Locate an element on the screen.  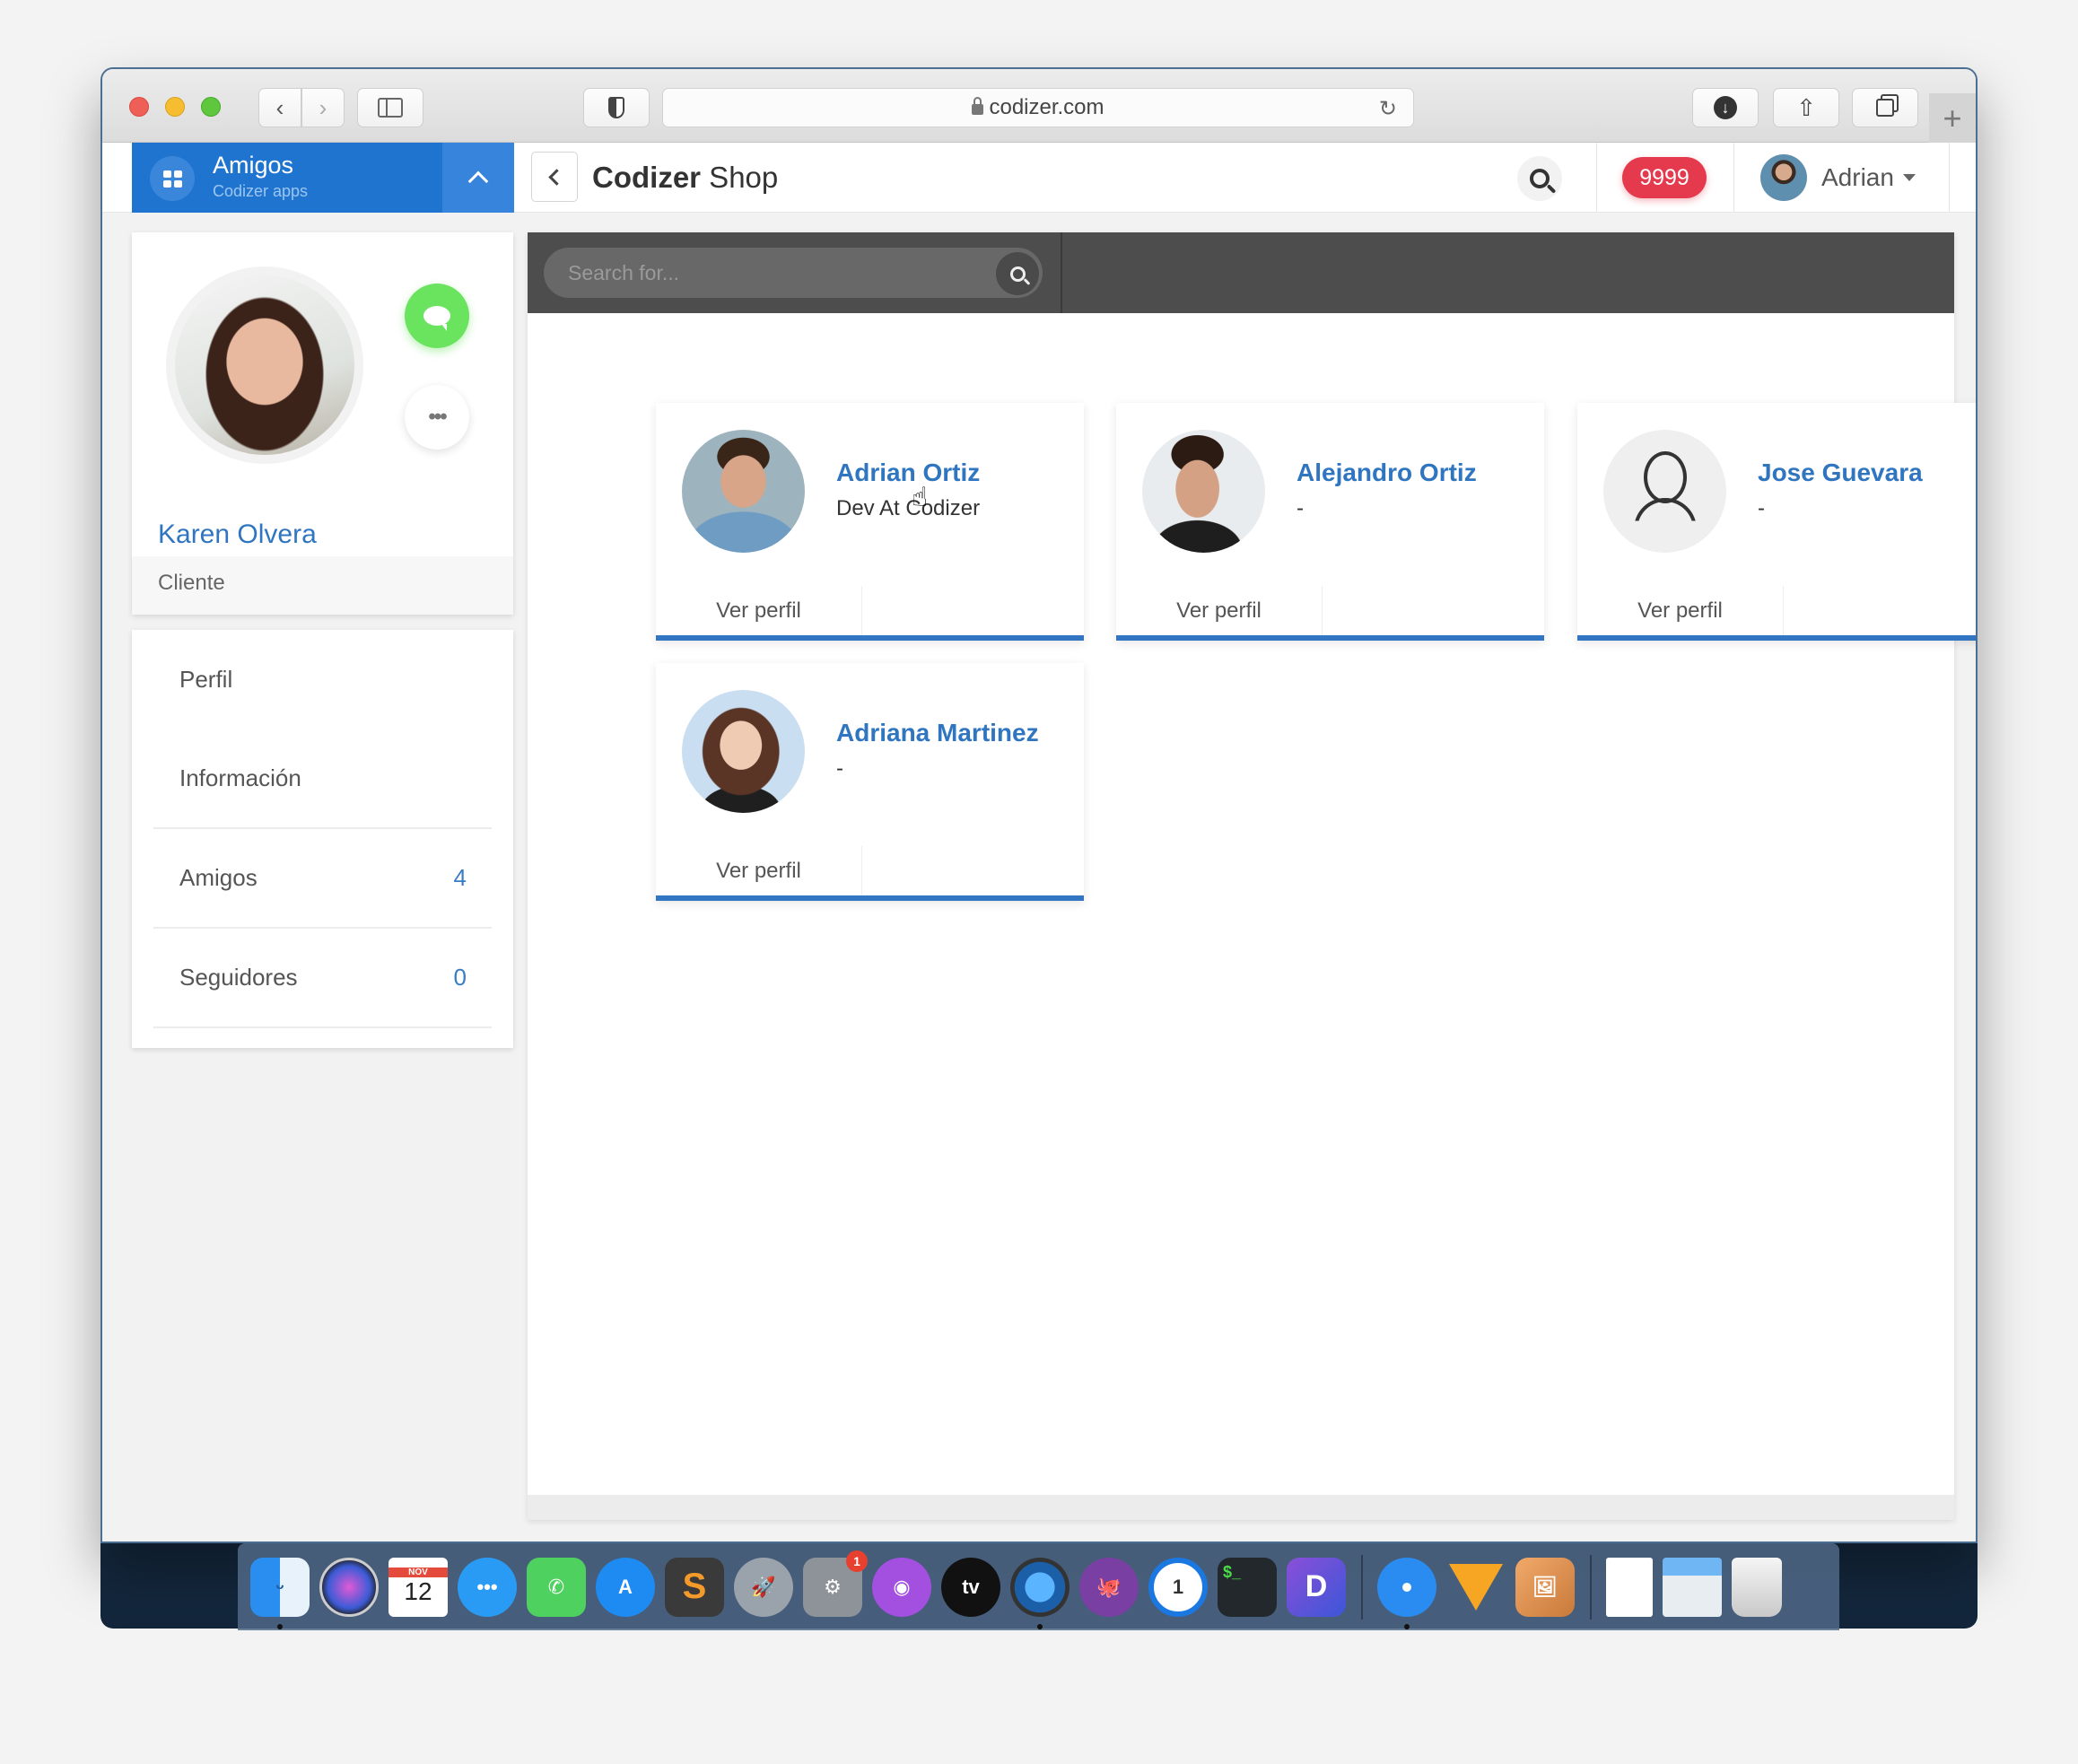
panel-footer is located at coordinates (1241, 1507).